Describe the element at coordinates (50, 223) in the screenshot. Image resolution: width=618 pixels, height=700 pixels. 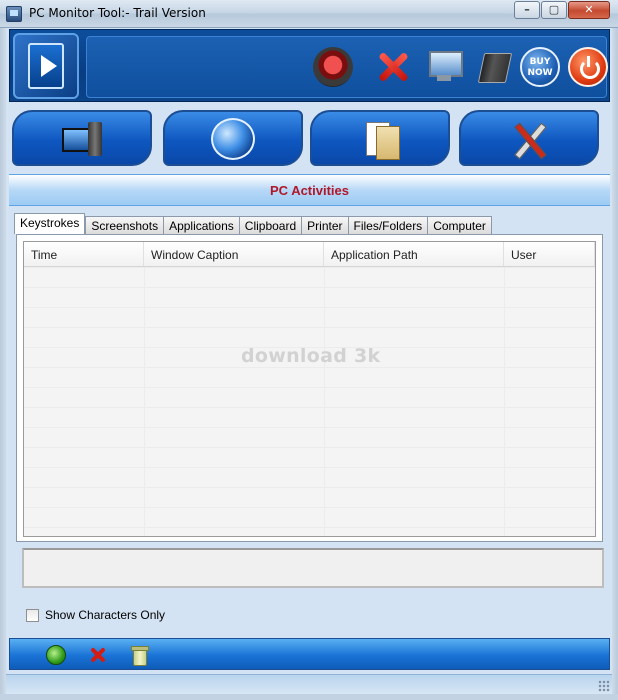
I see `tab-keystrokes: Keystrokes` at that location.